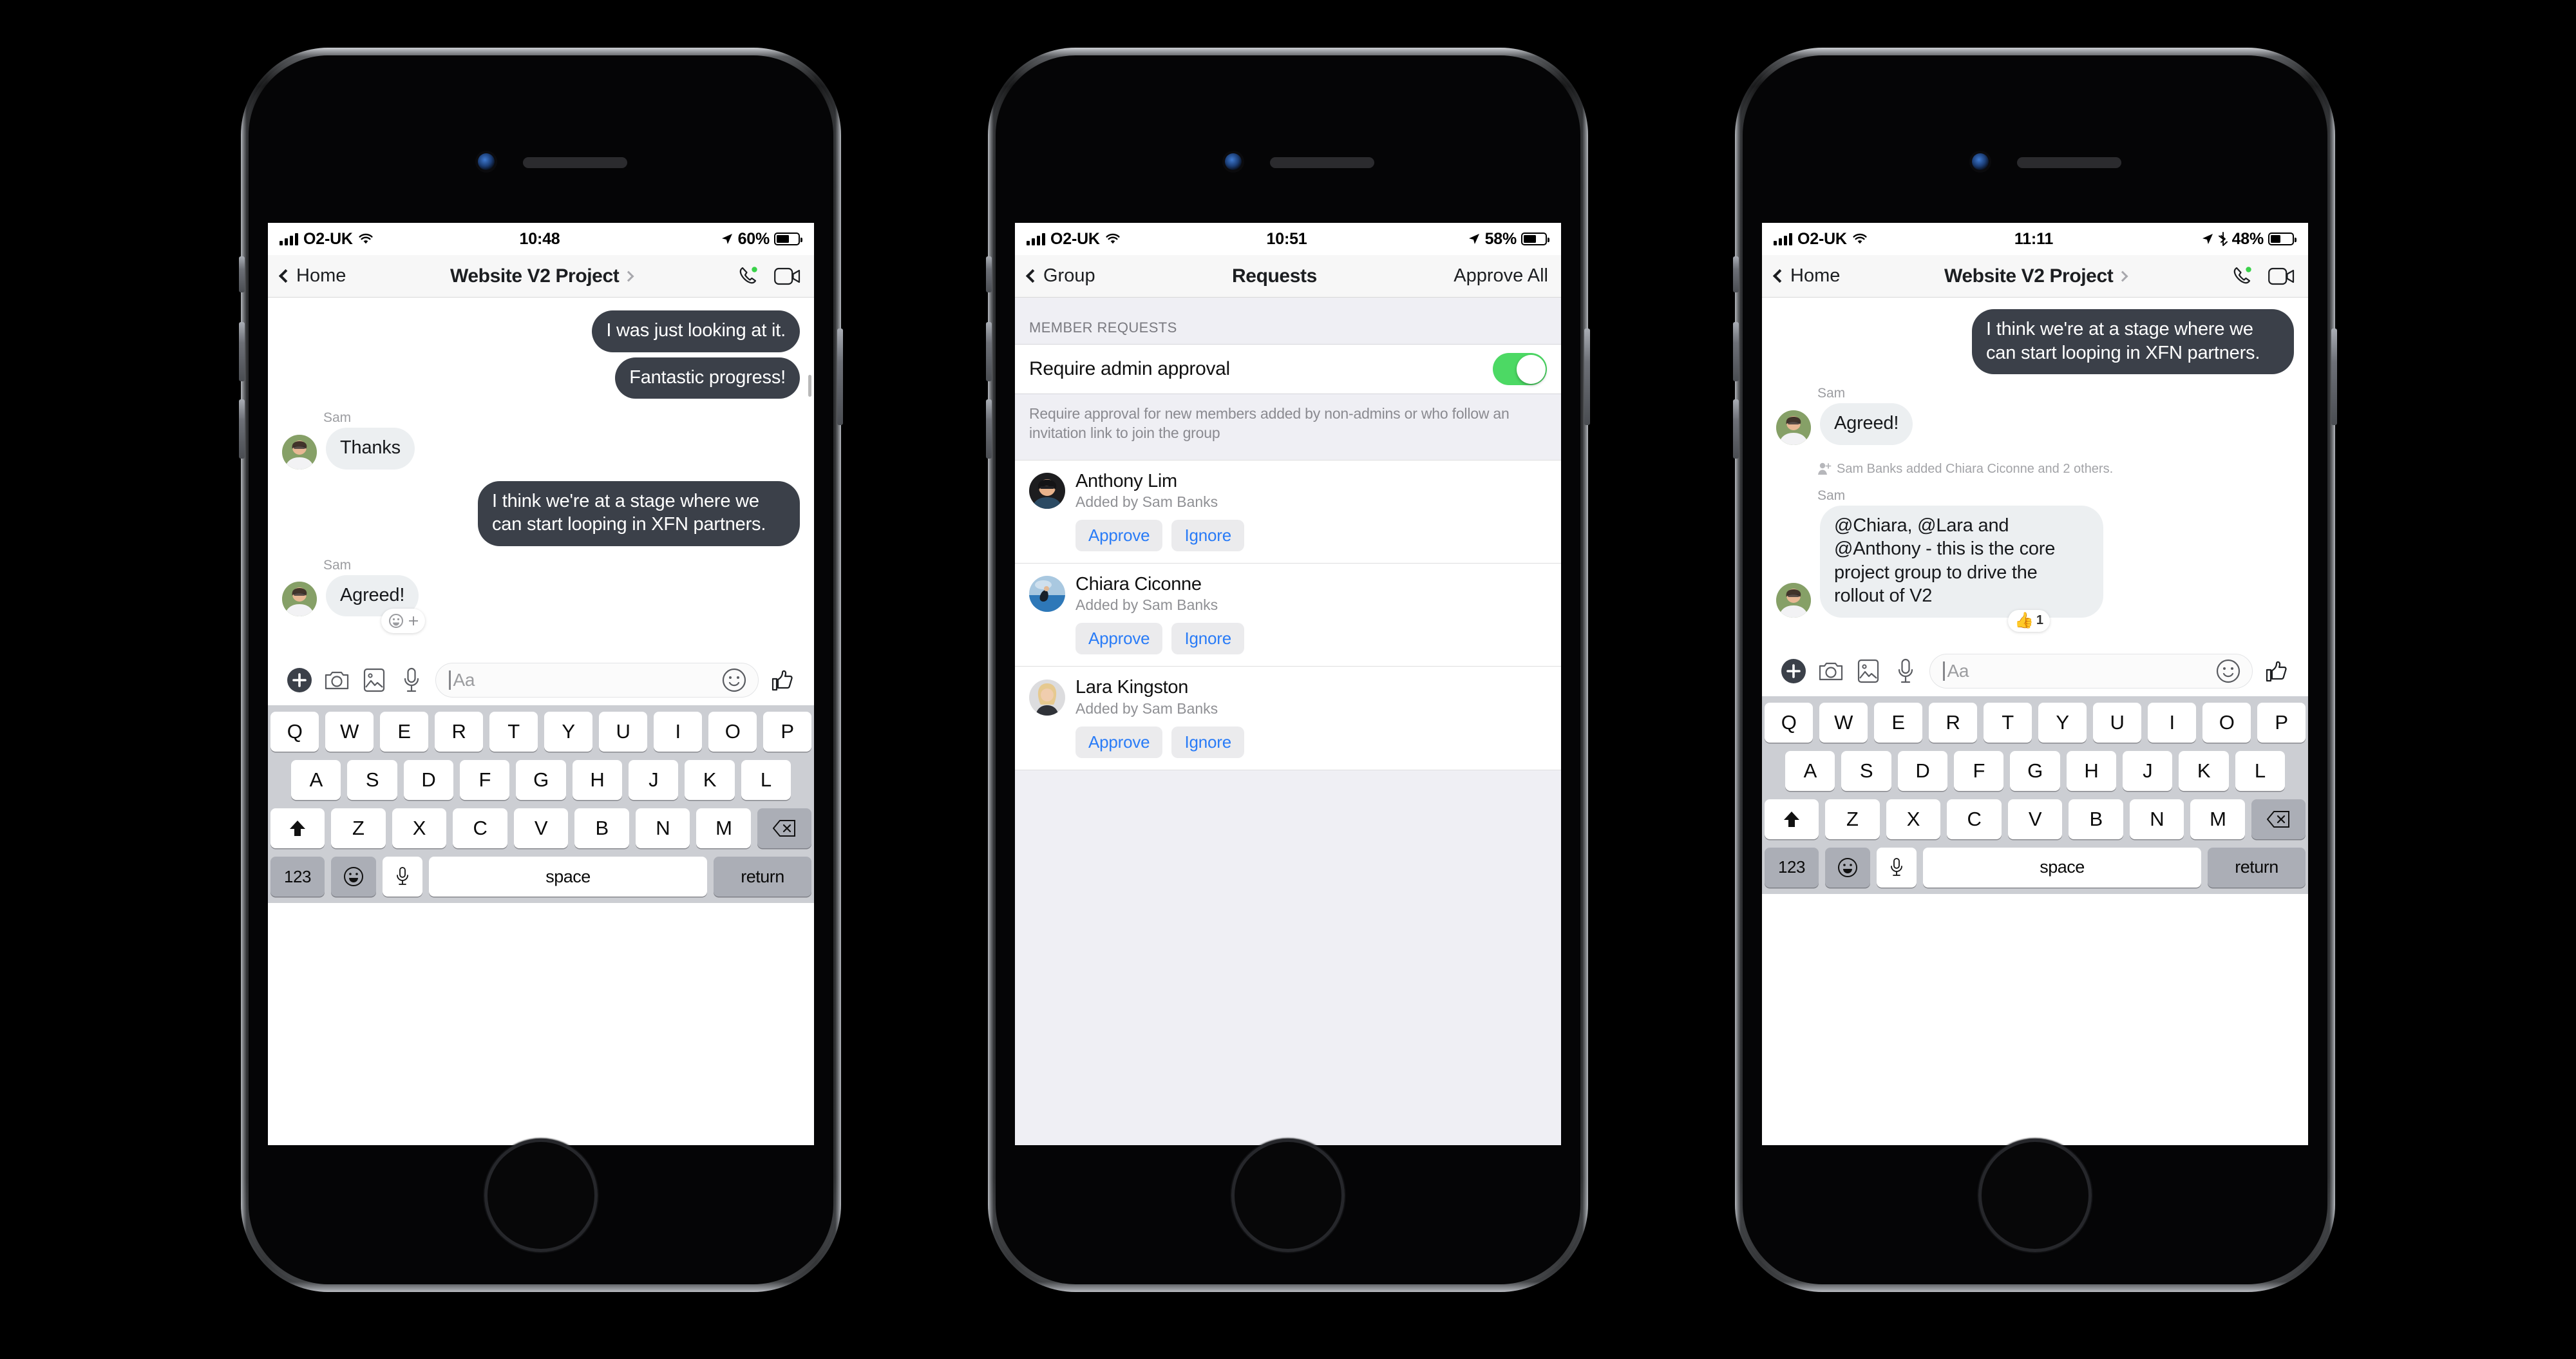 Image resolution: width=2576 pixels, height=1359 pixels. Describe the element at coordinates (1520, 369) in the screenshot. I see `require-admin-approval-toggle` at that location.